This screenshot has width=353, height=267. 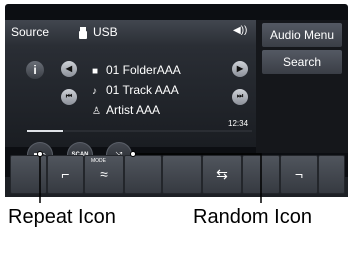 What do you see at coordinates (40, 154) in the screenshot?
I see `repeat-leader-dot` at bounding box center [40, 154].